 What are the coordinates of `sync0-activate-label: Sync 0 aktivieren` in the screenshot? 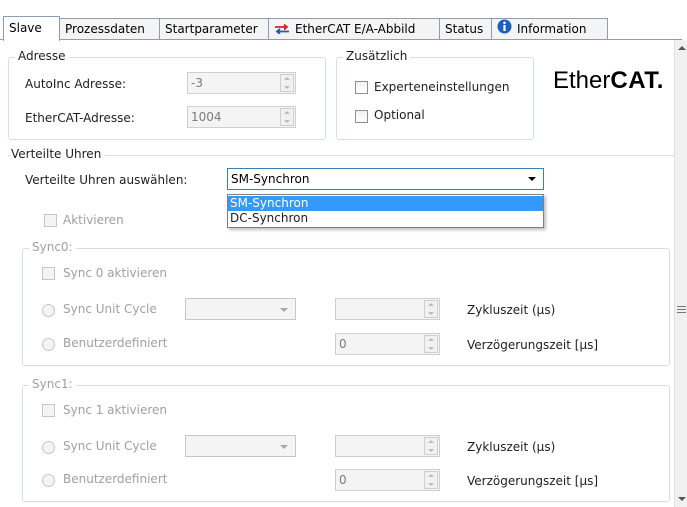 It's located at (115, 273).